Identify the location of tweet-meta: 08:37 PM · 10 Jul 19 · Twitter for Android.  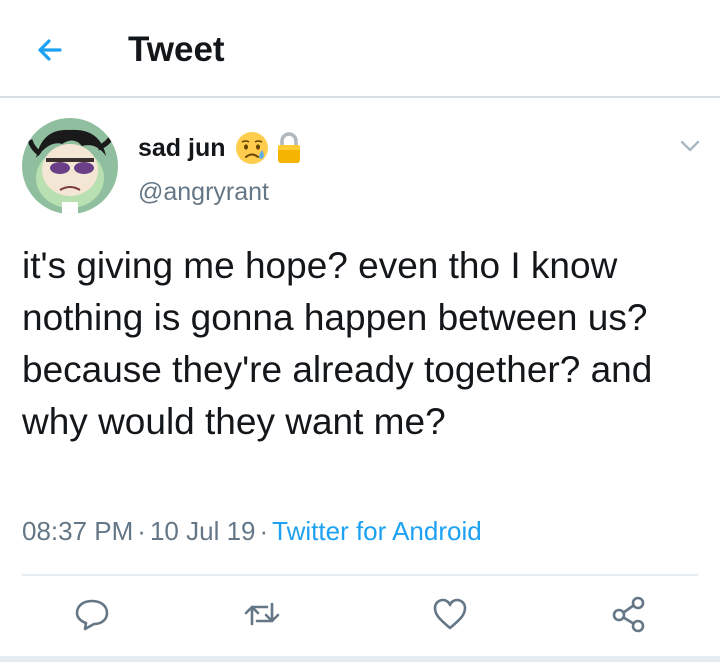
(252, 531).